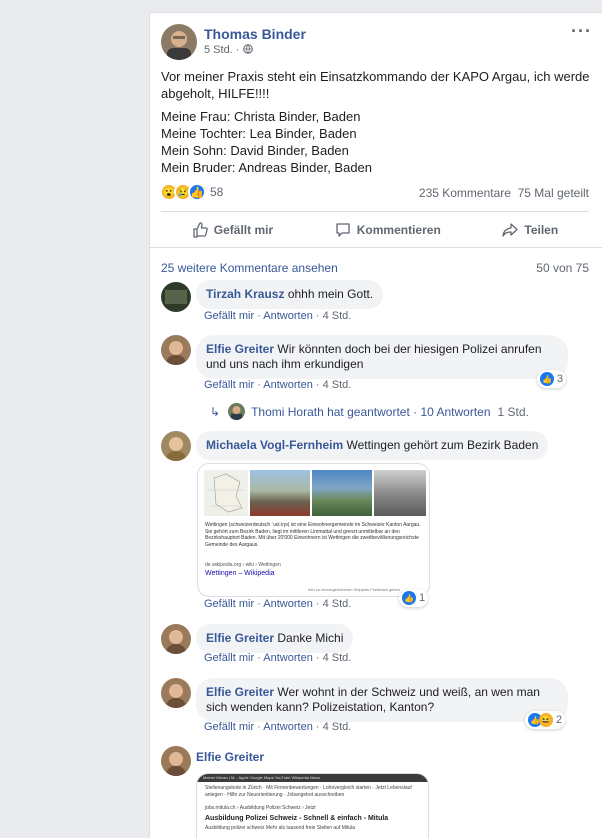 The image size is (602, 838). Describe the element at coordinates (249, 268) in the screenshot. I see `view-more-comments-link: 25 weitere Kommentare ansehen` at that location.